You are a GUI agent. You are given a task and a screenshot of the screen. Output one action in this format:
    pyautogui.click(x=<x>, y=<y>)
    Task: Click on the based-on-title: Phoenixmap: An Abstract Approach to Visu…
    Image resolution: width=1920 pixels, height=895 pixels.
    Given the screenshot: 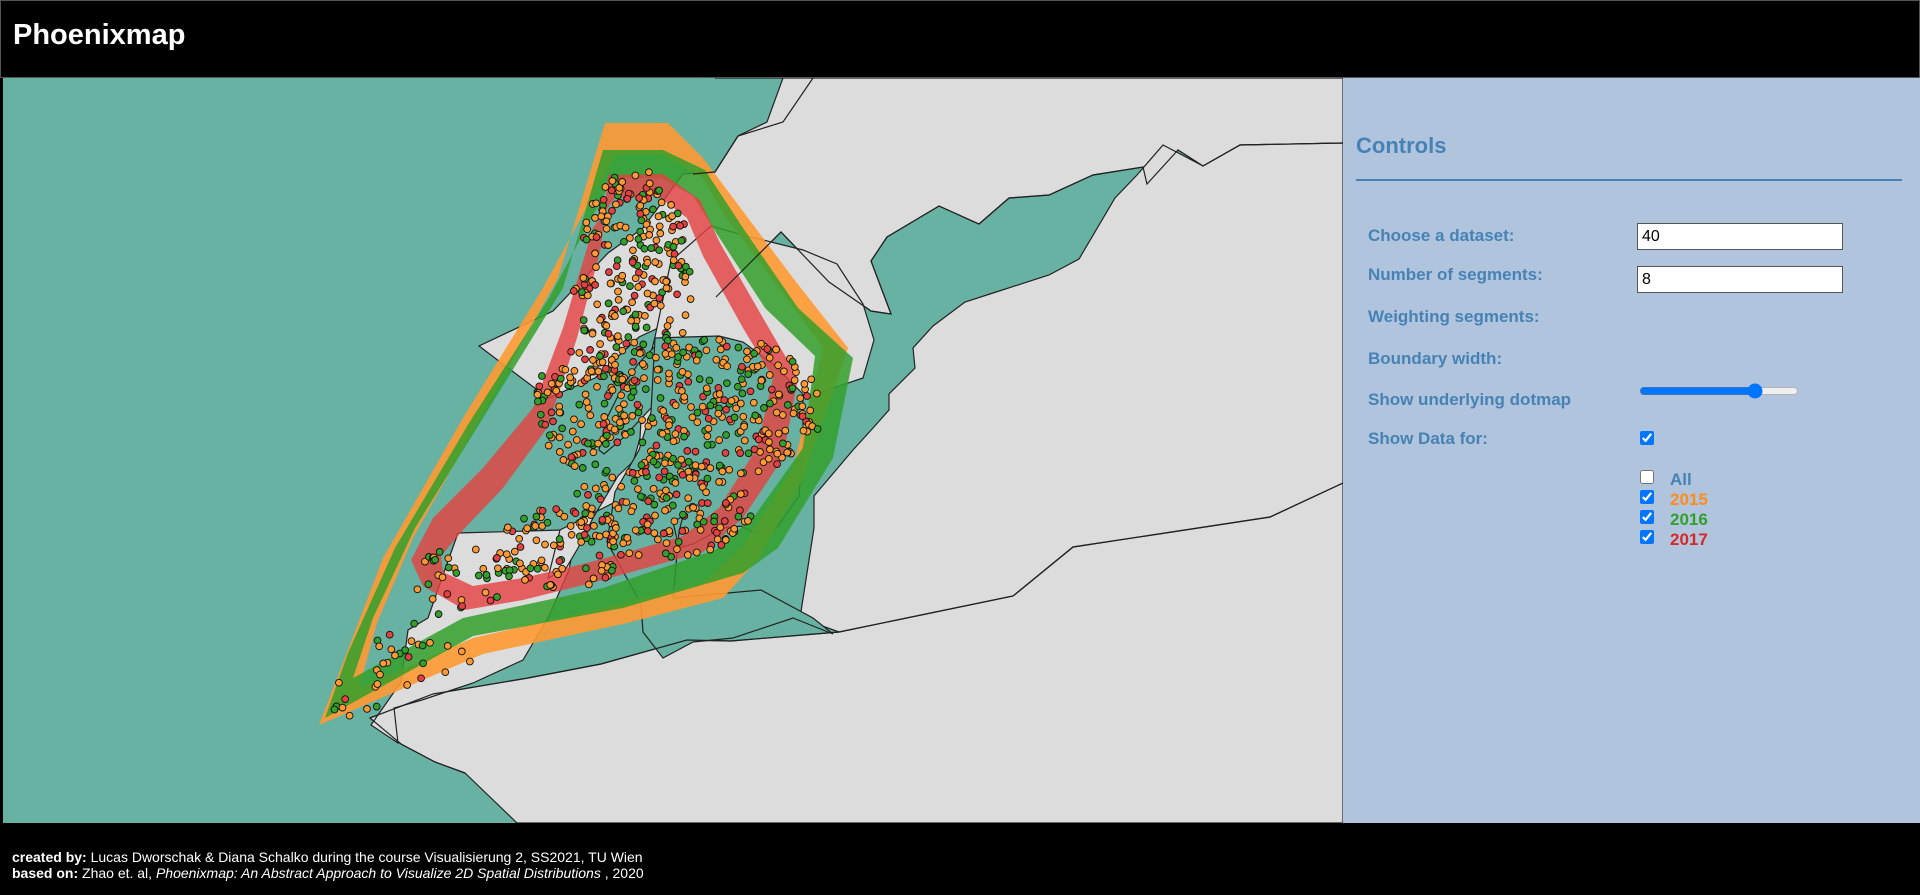 What is the action you would take?
    pyautogui.click(x=378, y=873)
    